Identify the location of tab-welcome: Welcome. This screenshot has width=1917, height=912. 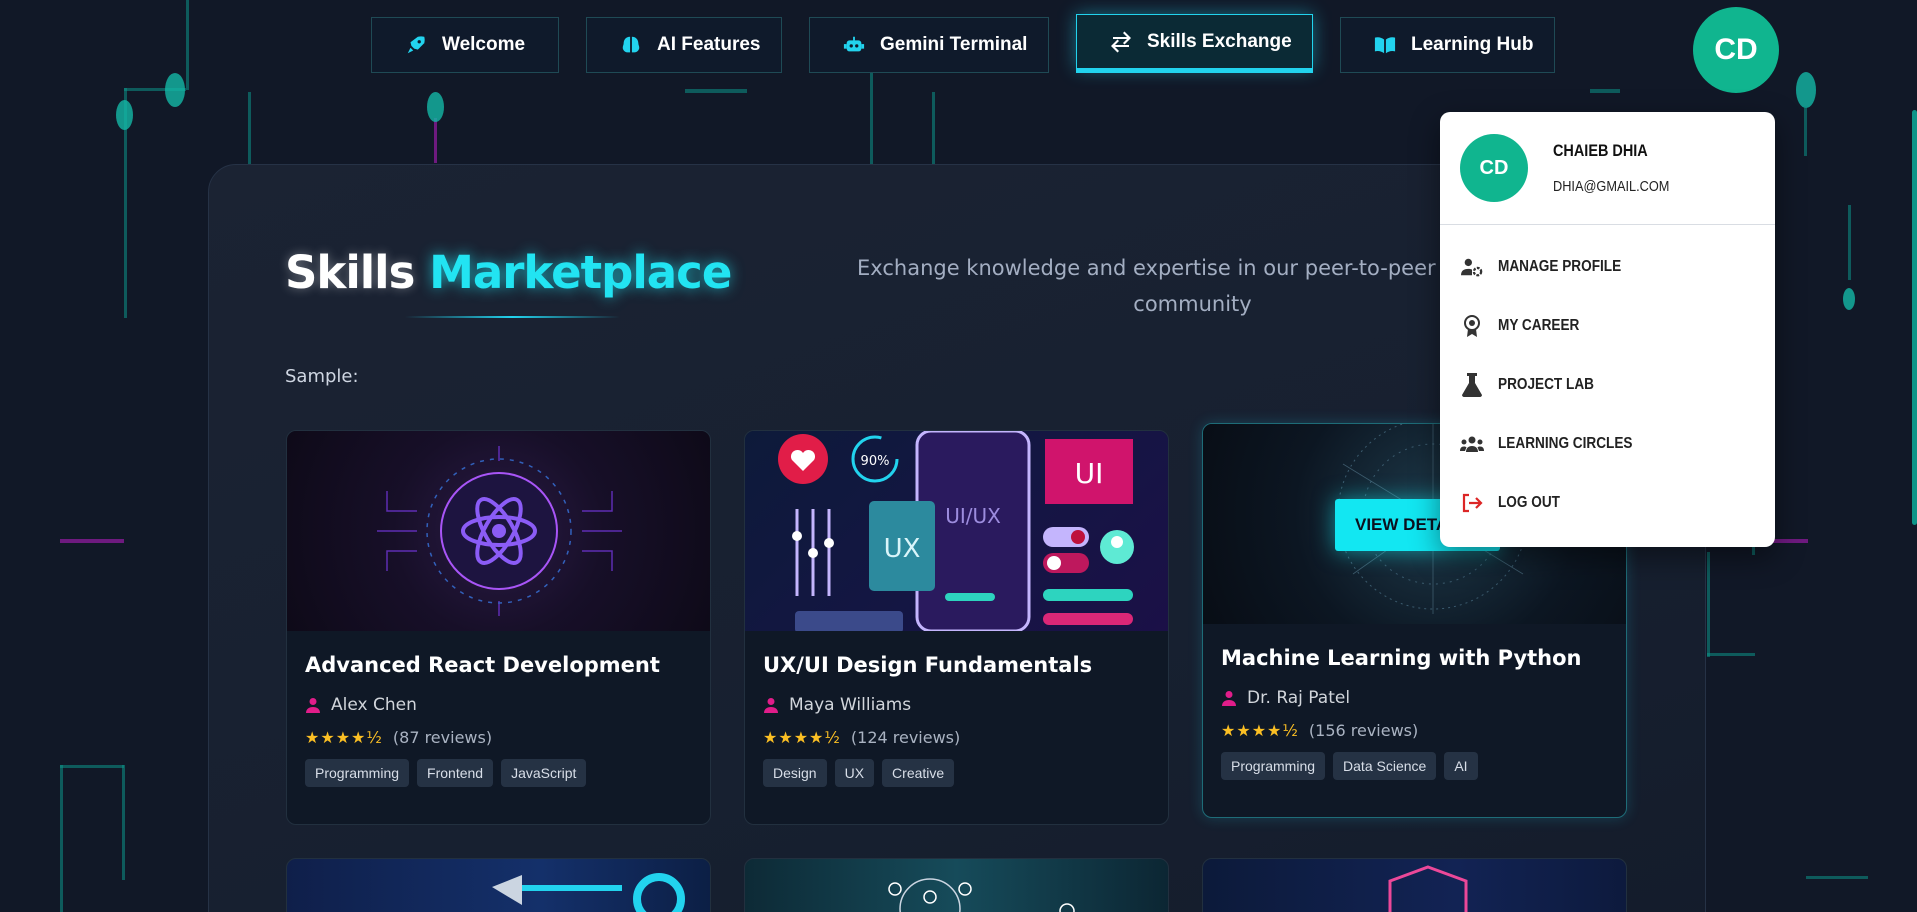
(465, 45).